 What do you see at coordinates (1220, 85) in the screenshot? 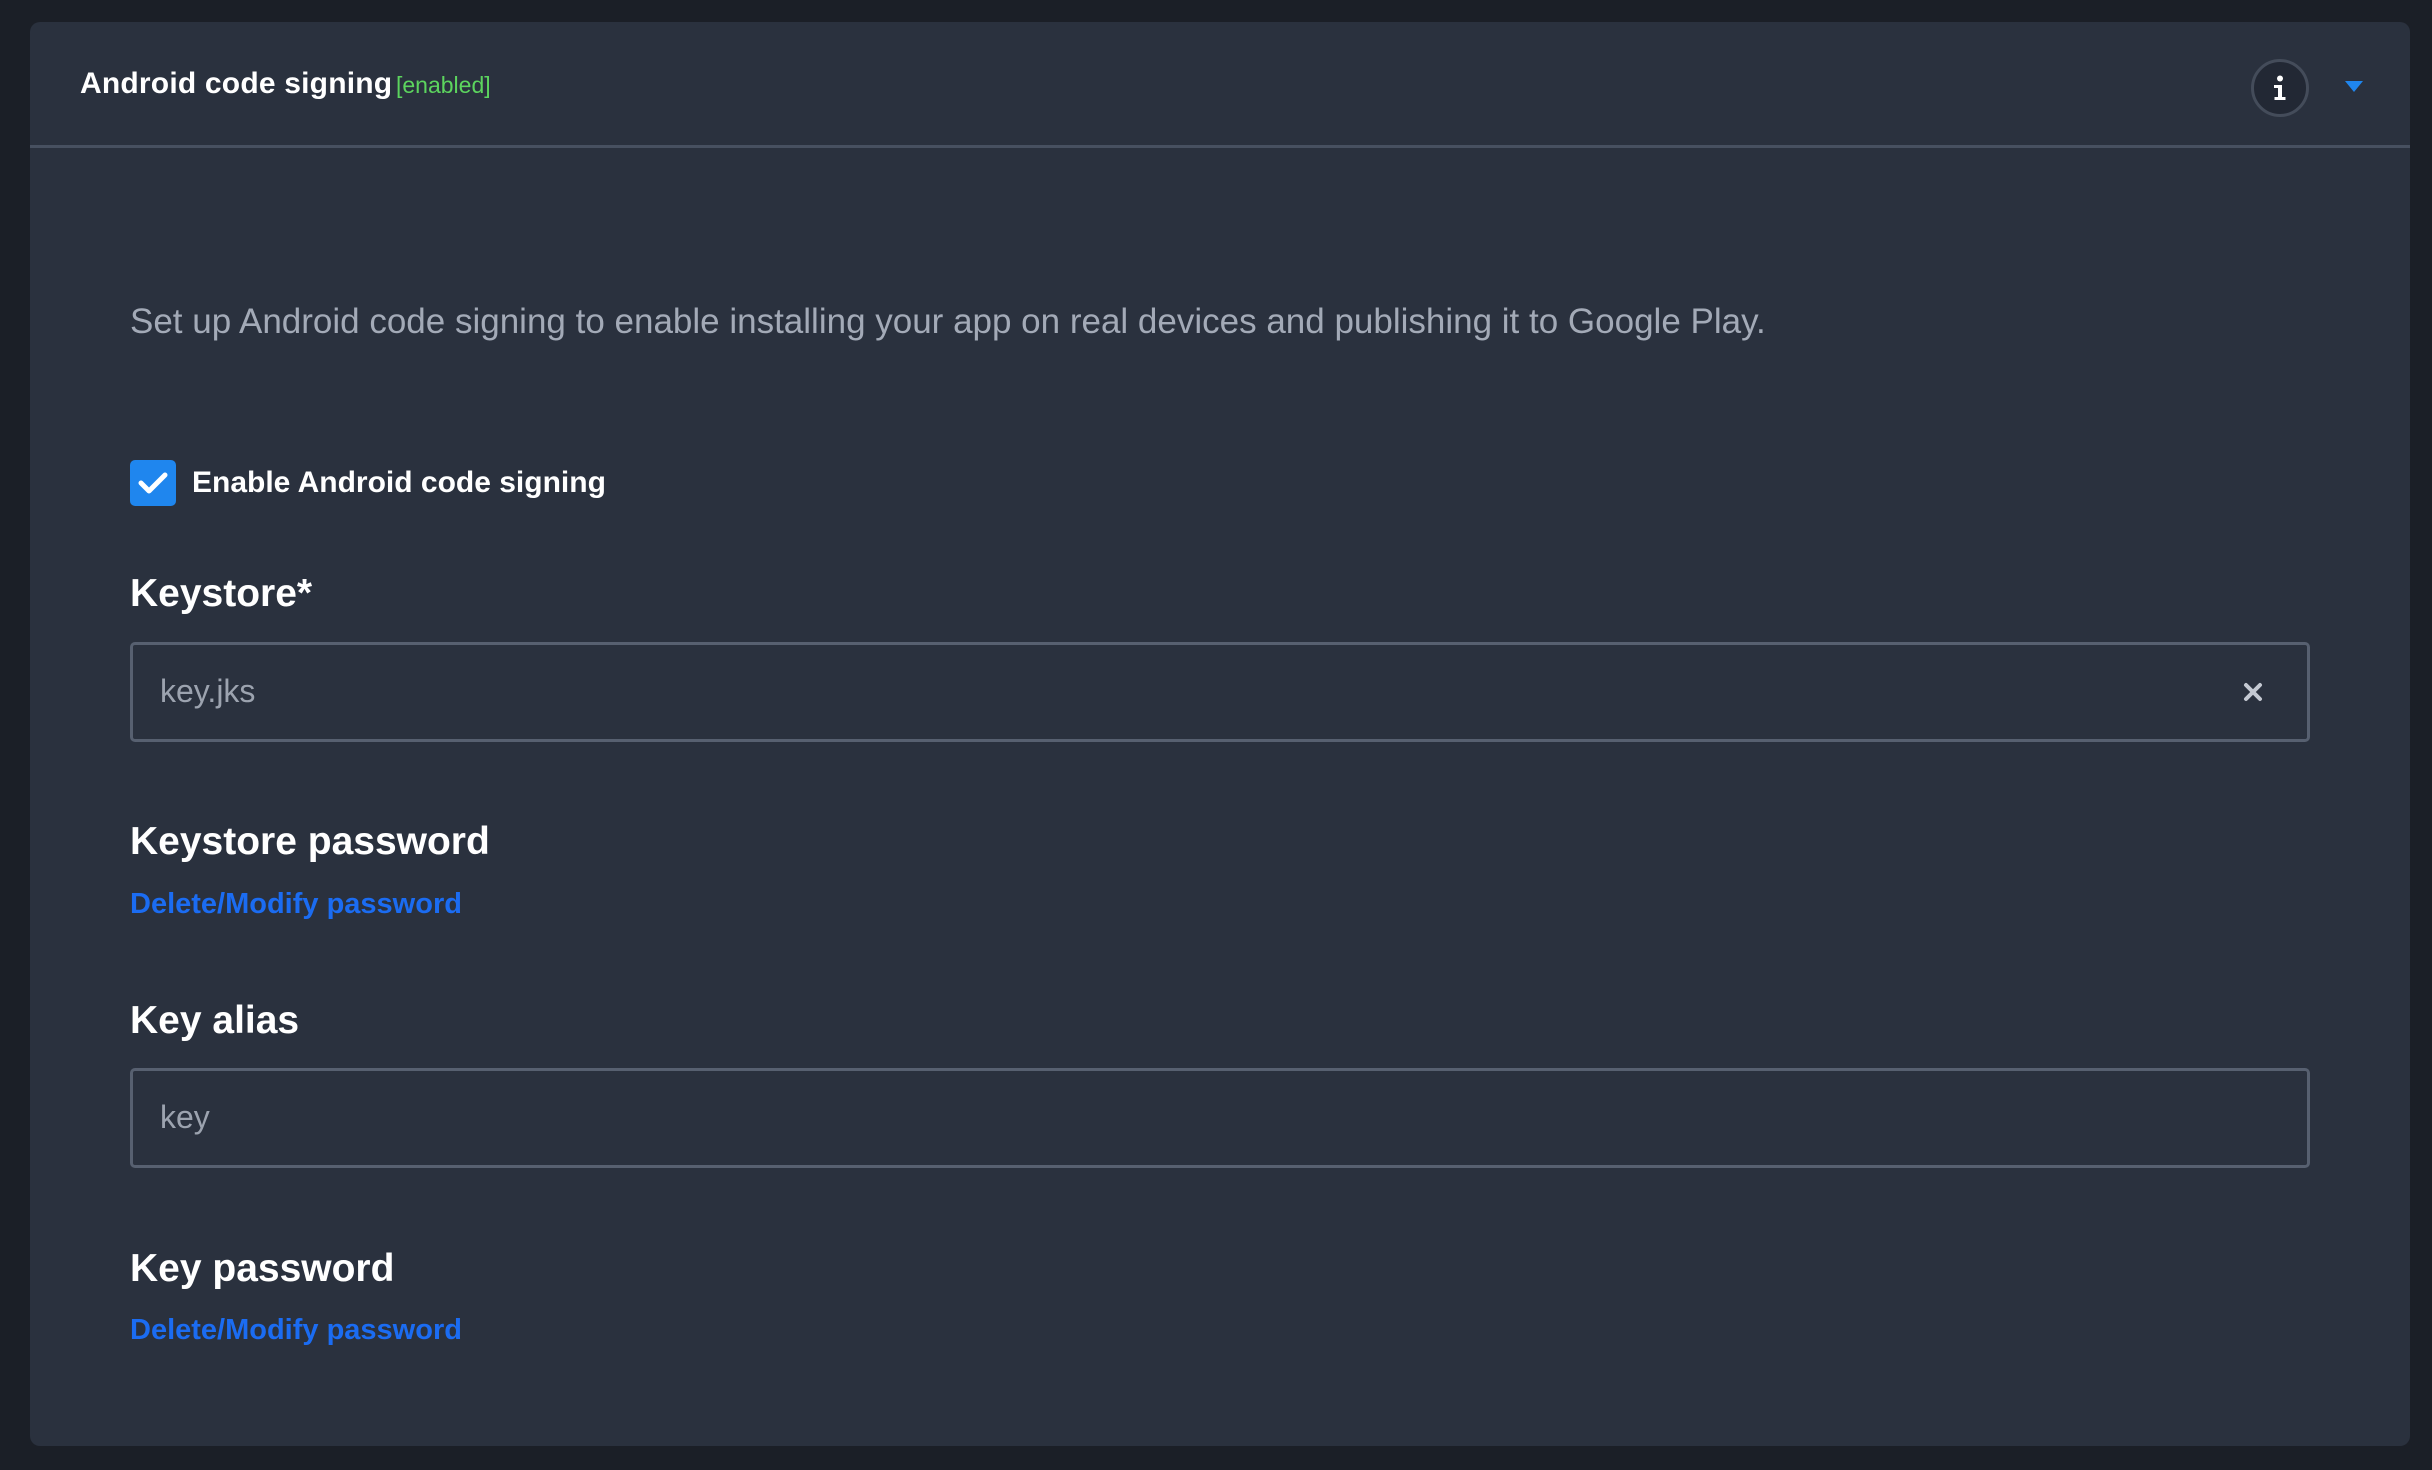
I see `panel-header: Android code signing [enabled]` at bounding box center [1220, 85].